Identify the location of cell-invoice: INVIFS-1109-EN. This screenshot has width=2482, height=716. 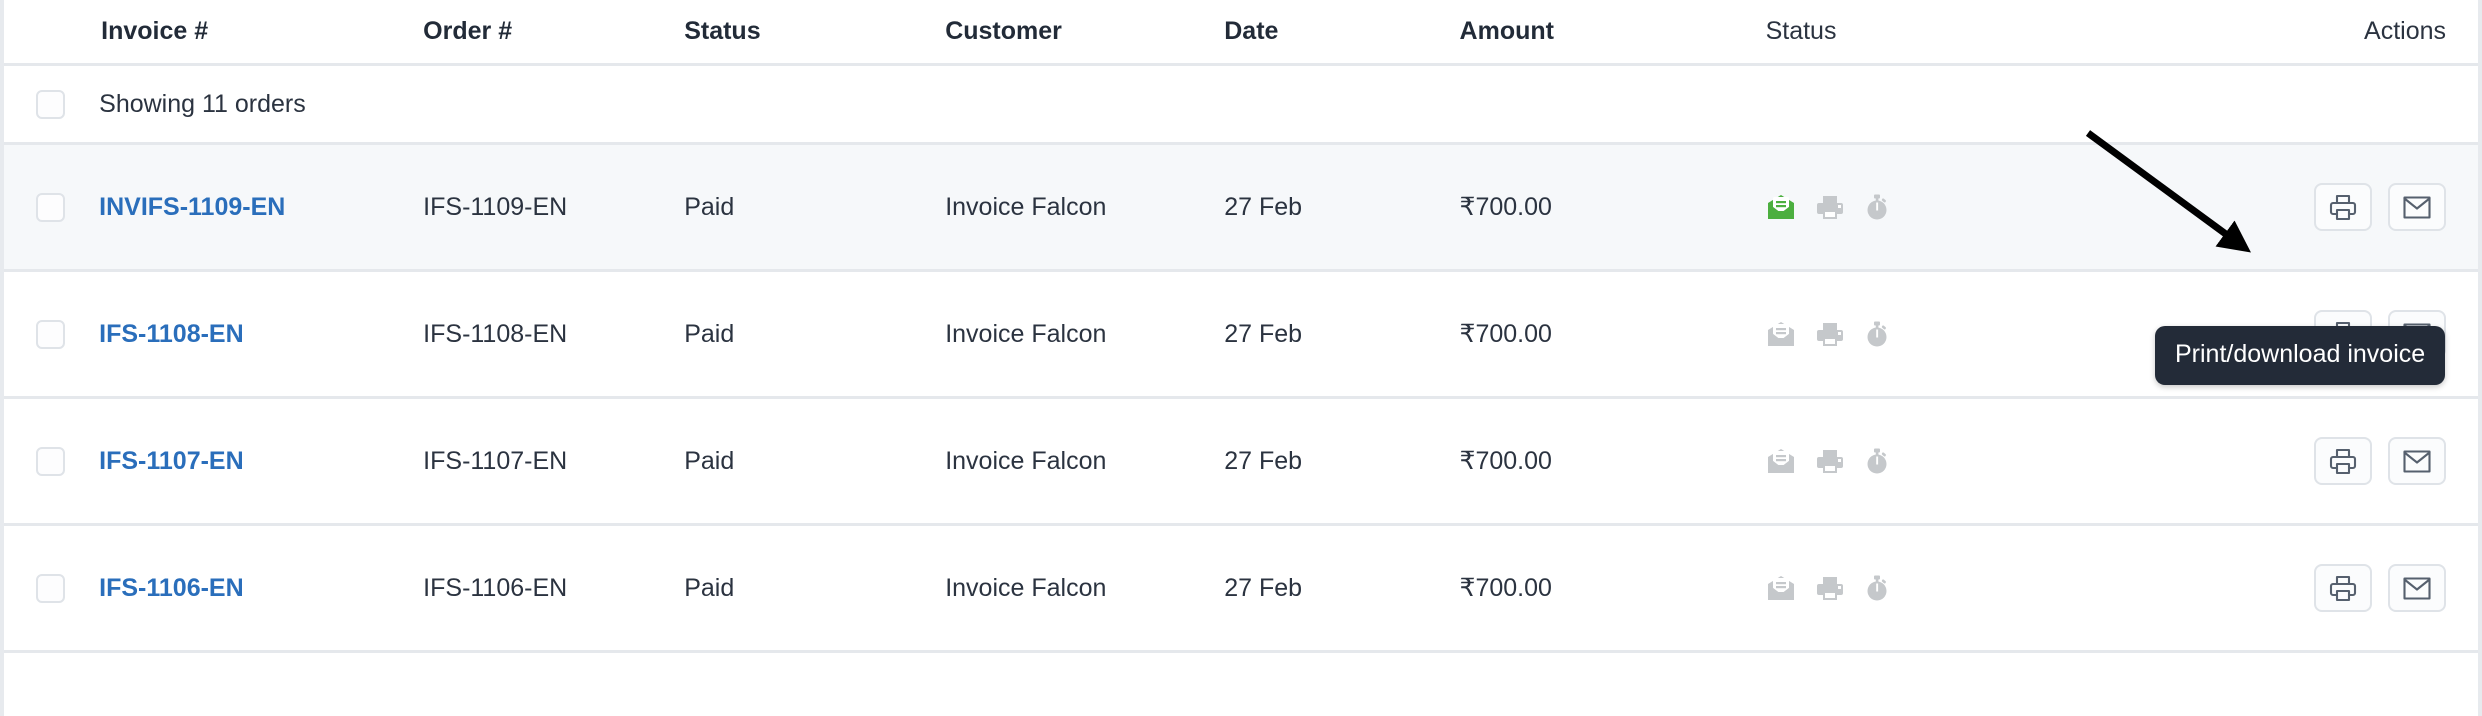
(261, 207).